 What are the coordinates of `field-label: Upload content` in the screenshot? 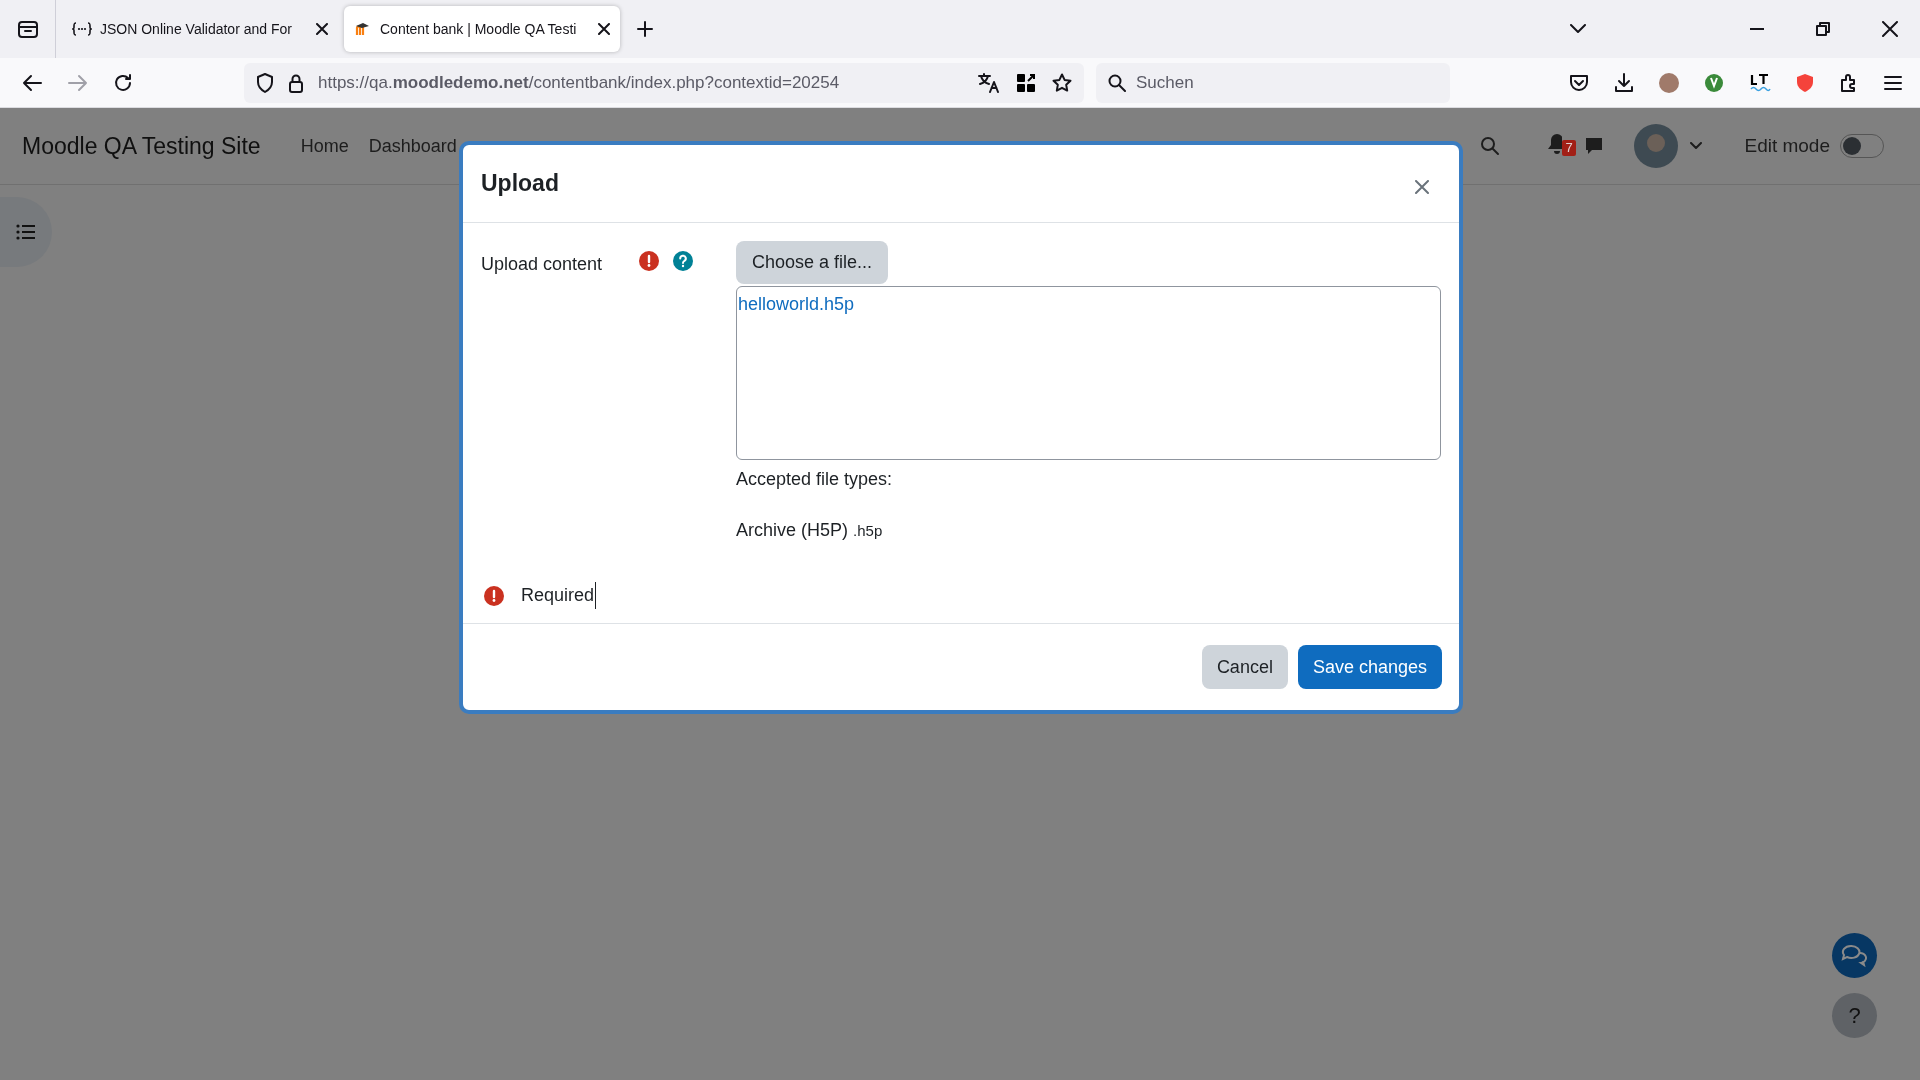 It's located at (542, 264).